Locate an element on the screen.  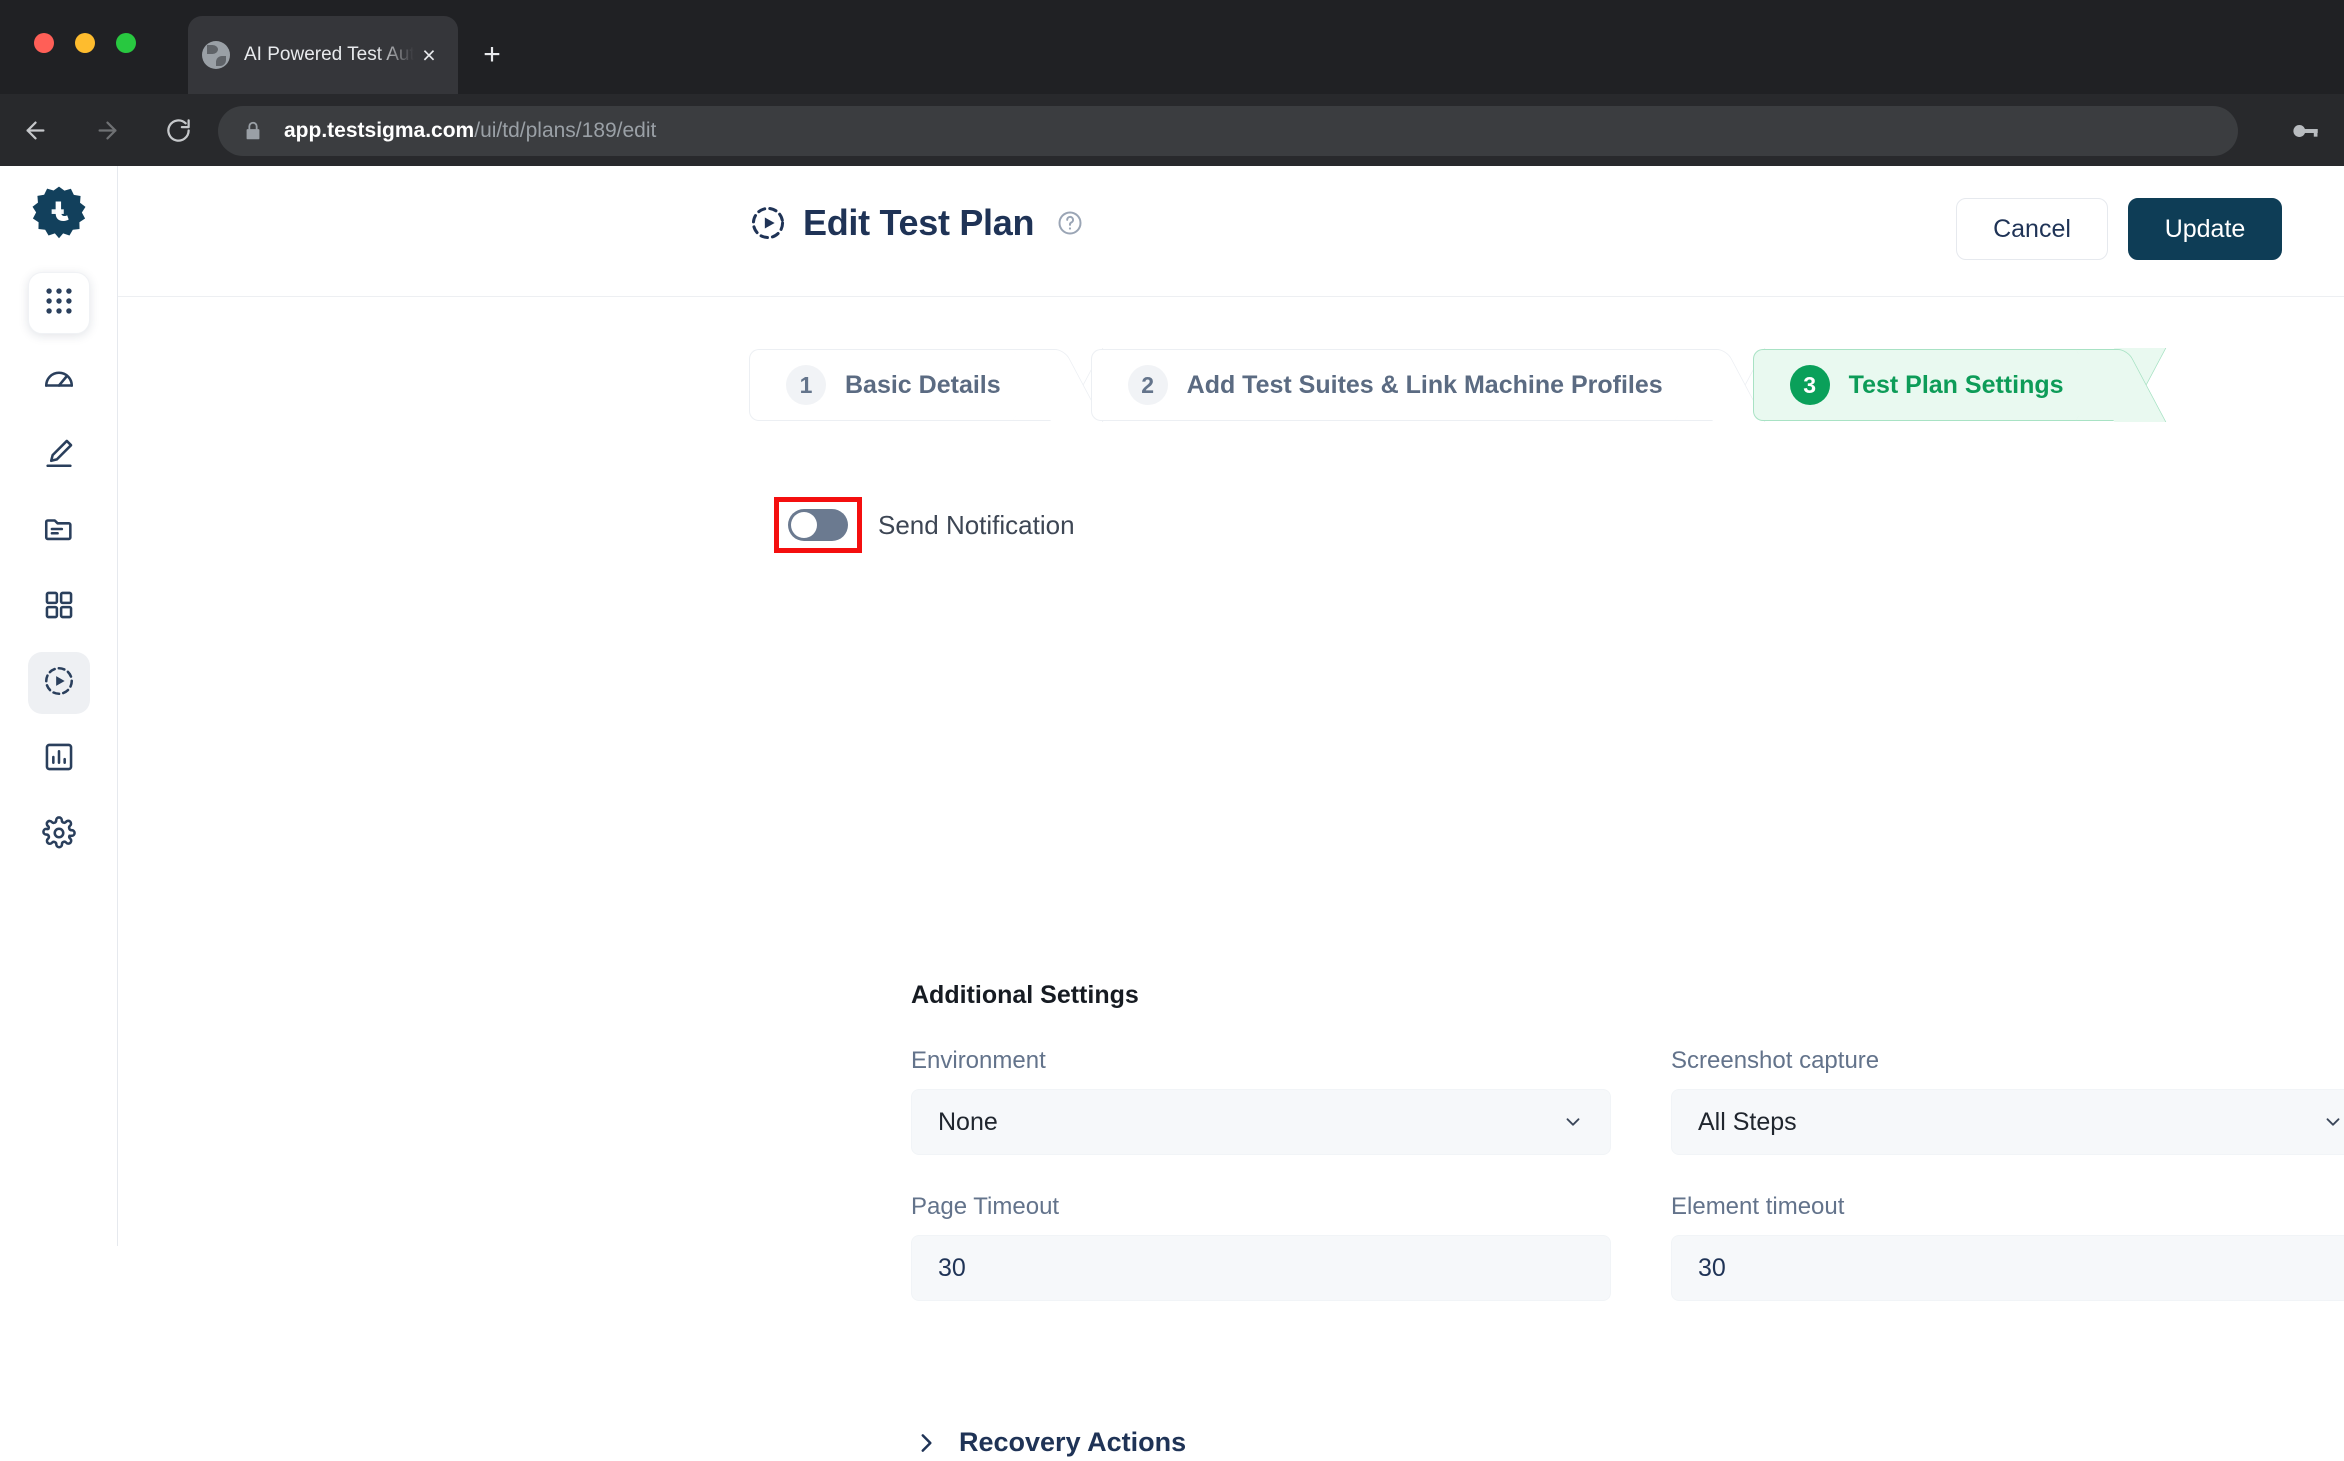
recovery-actions-toggle: Recovery Actions is located at coordinates (1049, 1442).